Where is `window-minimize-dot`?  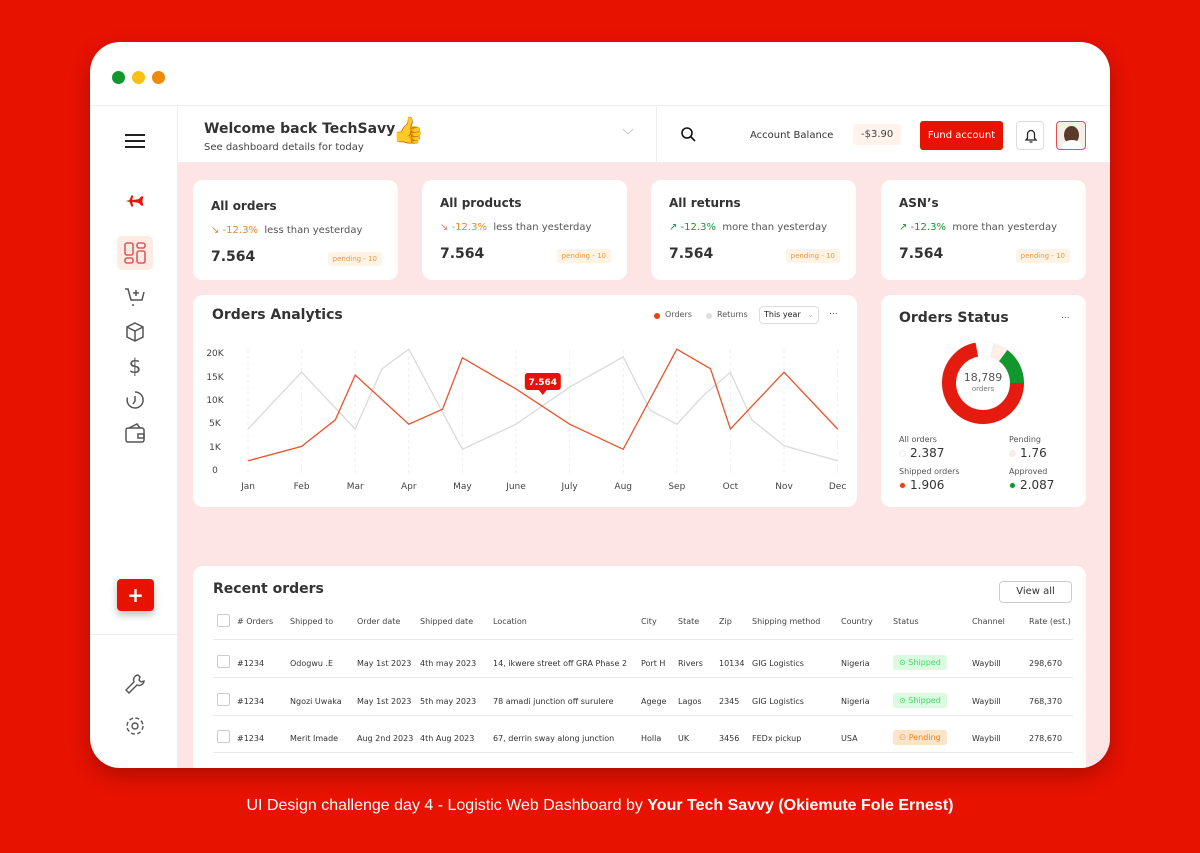
window-minimize-dot is located at coordinates (138, 77).